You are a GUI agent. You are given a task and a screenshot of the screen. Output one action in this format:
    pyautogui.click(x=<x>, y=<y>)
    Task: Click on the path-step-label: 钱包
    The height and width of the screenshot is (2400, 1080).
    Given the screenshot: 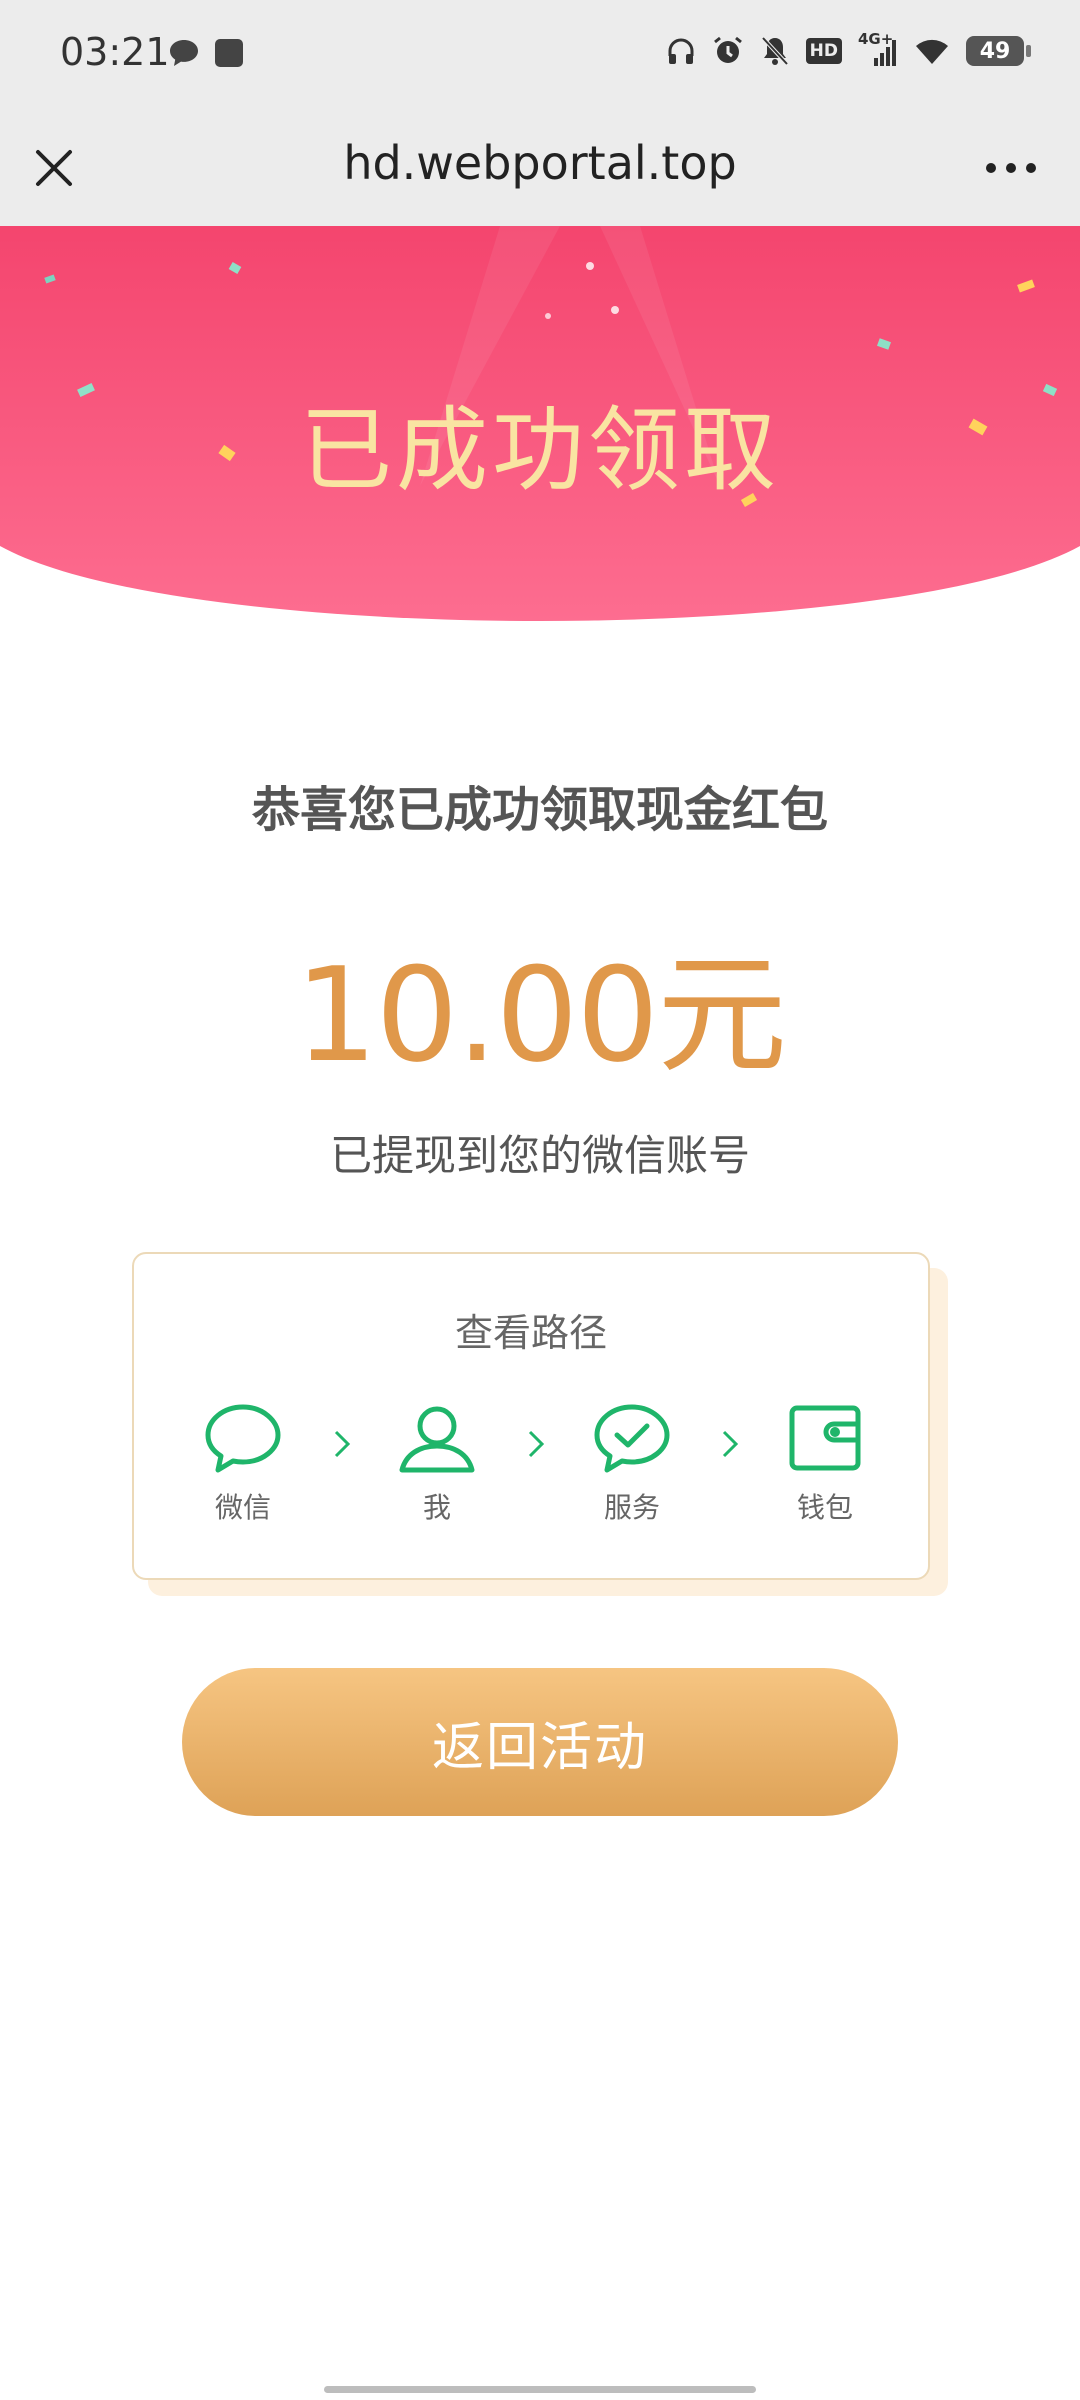 What is the action you would take?
    pyautogui.click(x=824, y=1507)
    